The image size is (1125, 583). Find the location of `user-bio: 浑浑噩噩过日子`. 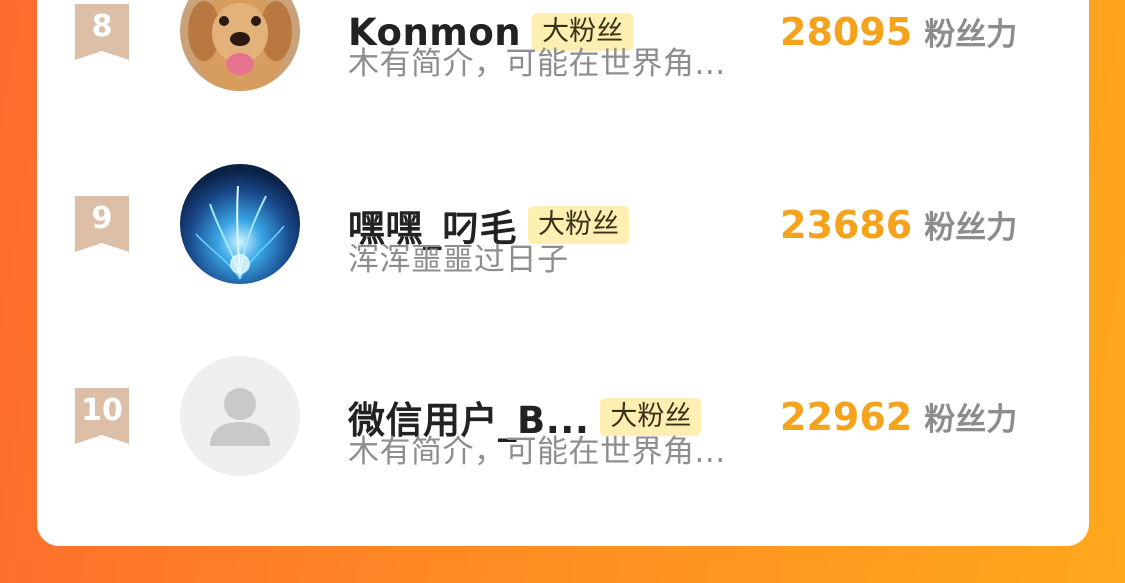

user-bio: 浑浑噩噩过日子 is located at coordinates (458, 260).